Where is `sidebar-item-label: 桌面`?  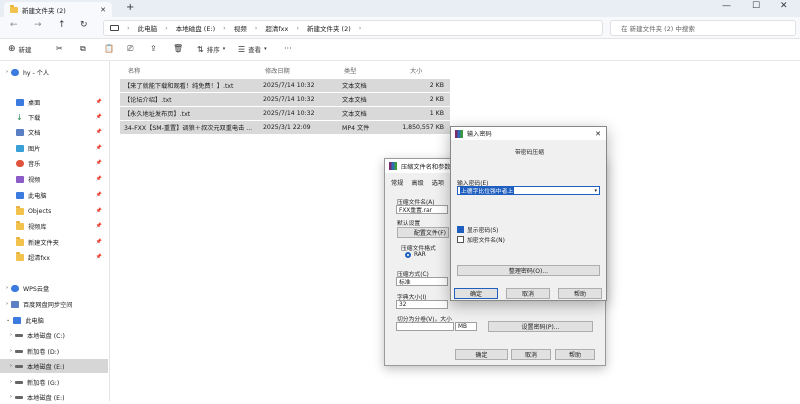 sidebar-item-label: 桌面 is located at coordinates (34, 103).